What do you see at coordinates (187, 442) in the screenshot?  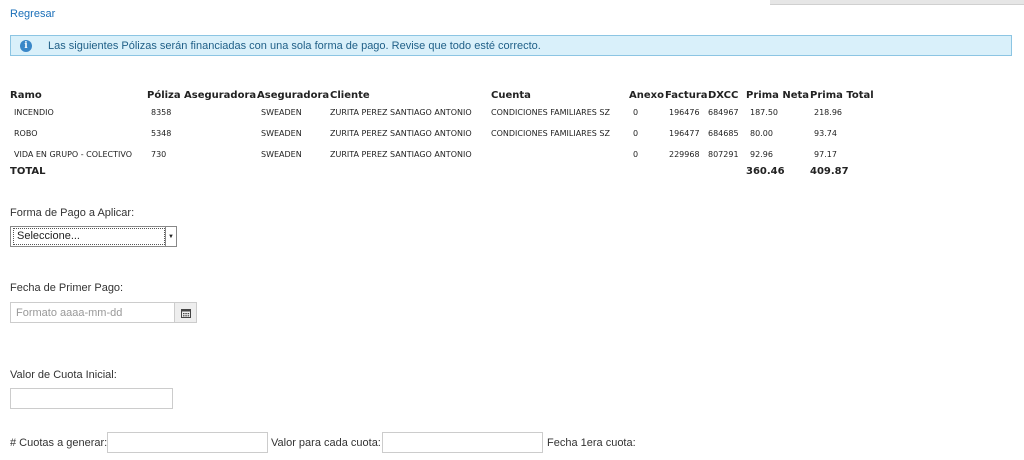 I see `cuotas-input` at bounding box center [187, 442].